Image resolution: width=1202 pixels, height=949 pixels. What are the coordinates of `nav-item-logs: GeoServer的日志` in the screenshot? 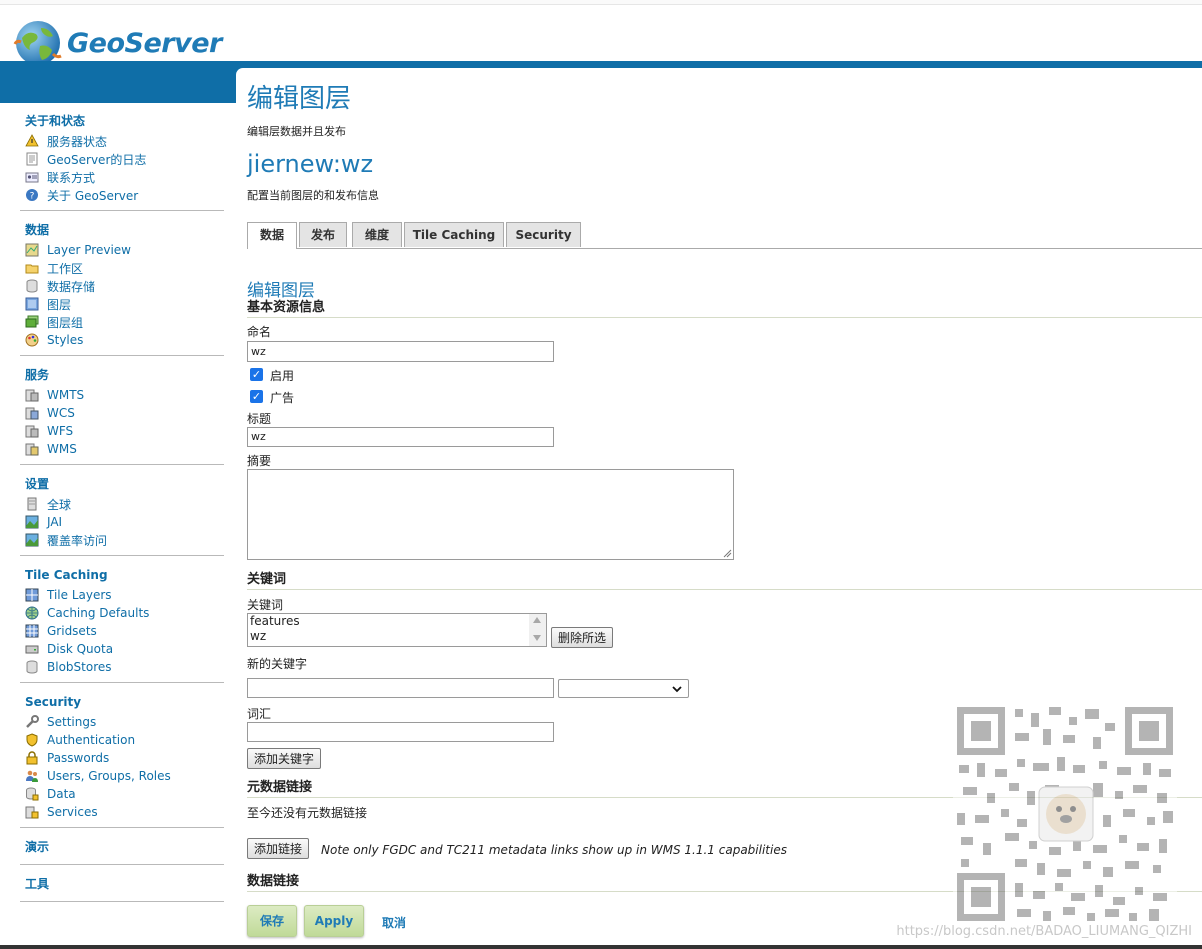 It's located at (124, 159).